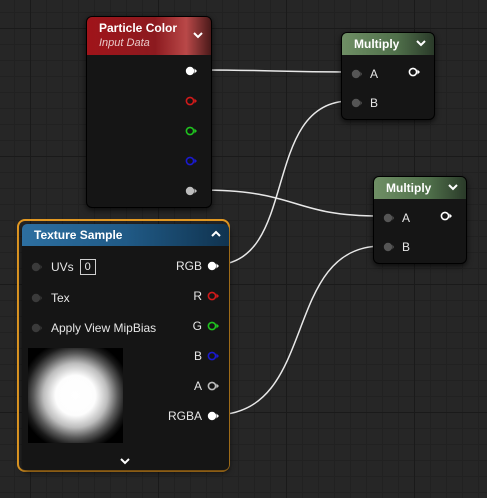 The height and width of the screenshot is (498, 487). What do you see at coordinates (274, 71) in the screenshot?
I see `wire-particle-rgb-to-multiply1-a` at bounding box center [274, 71].